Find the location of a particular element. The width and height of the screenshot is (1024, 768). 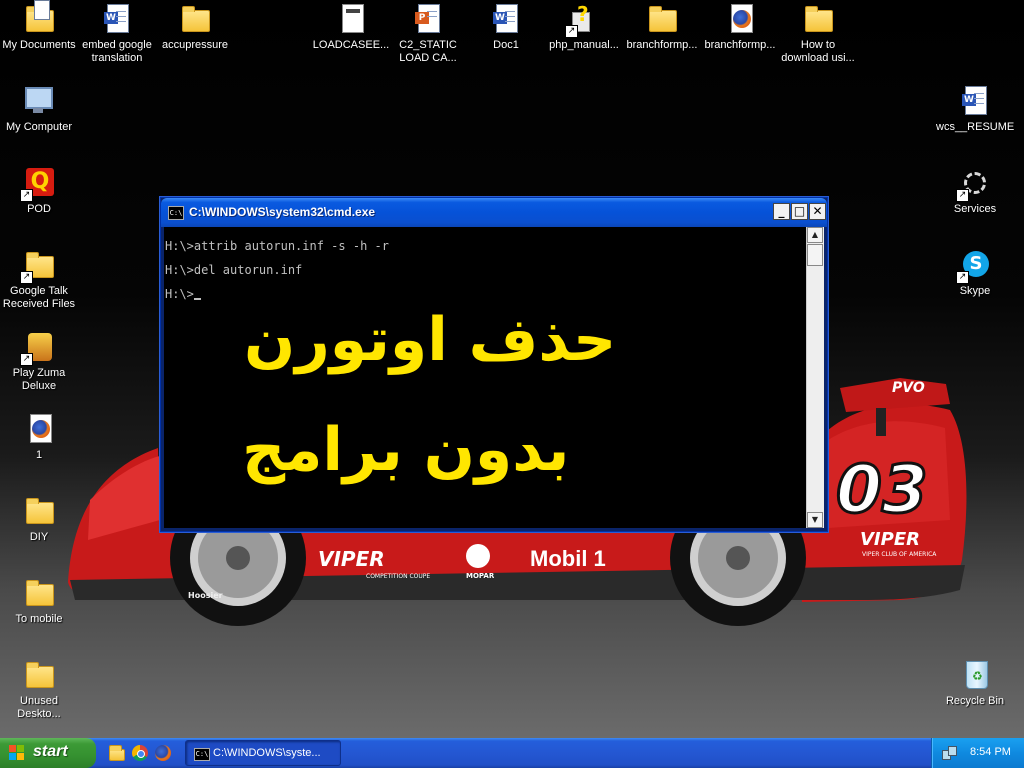

desktop-icon-recycle-bin: ♻ Recycle Bin is located at coordinates (975, 683).